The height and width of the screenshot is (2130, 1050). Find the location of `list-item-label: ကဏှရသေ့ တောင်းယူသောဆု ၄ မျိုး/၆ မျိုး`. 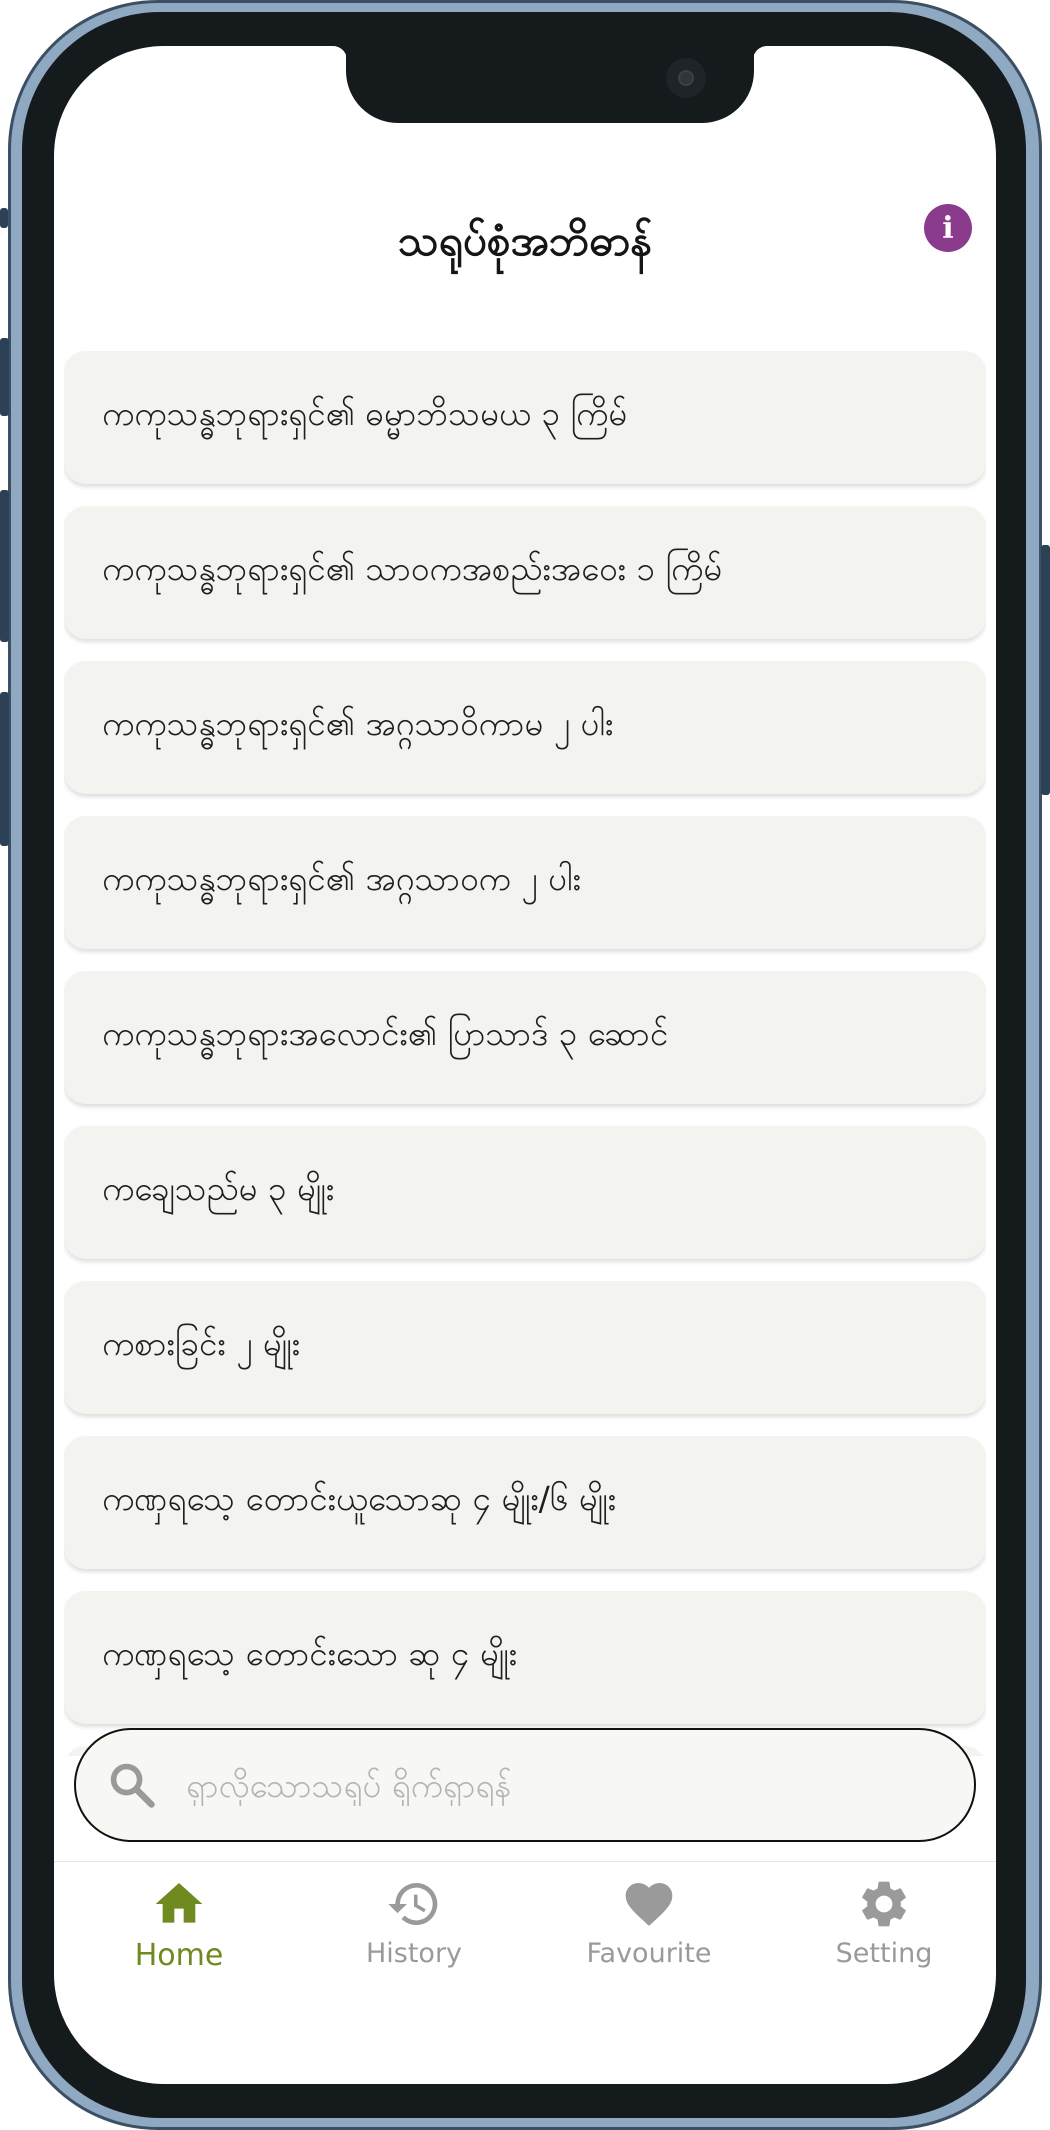

list-item-label: ကဏှရသေ့ တောင်းယူသောဆု ၄ မျိုး/၆ မျိုး is located at coordinates (359, 1498).